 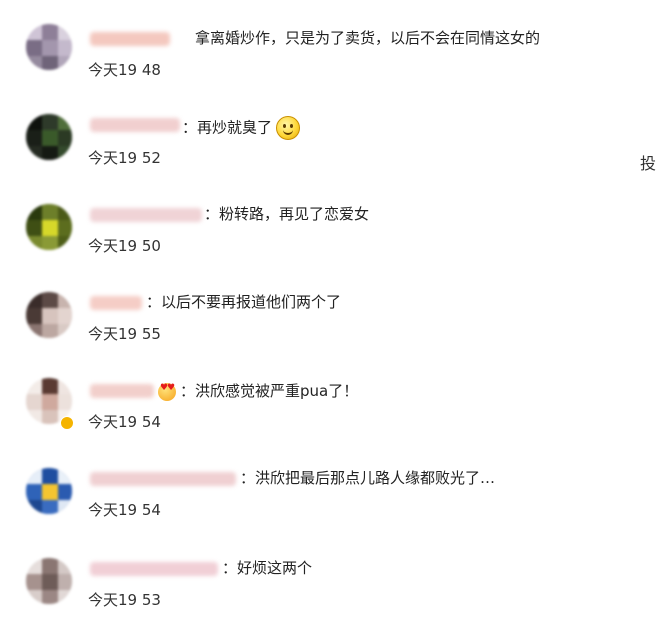 I want to click on verified-badge-icon, so click(x=67, y=423).